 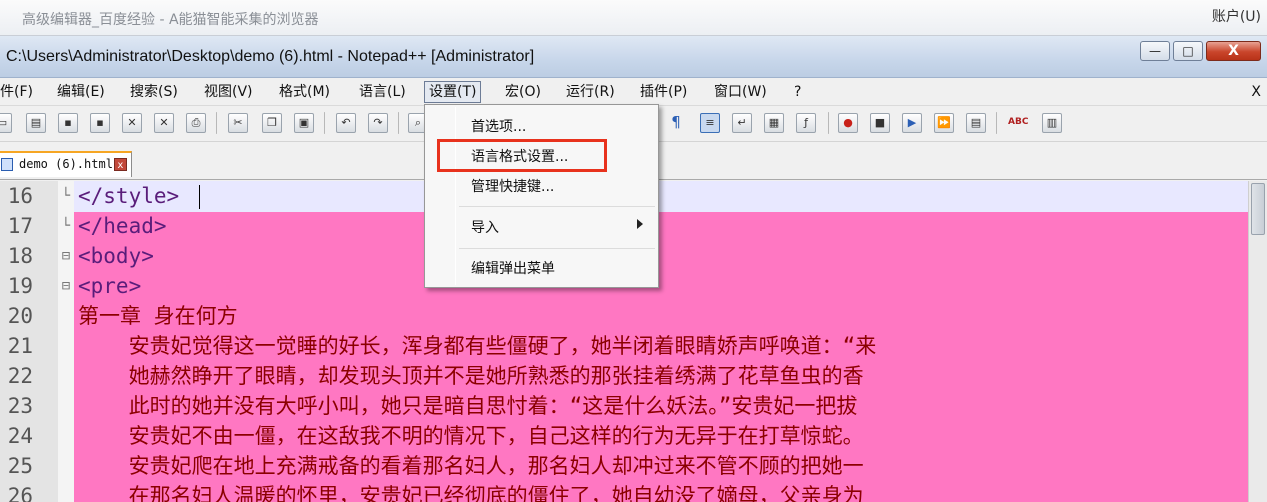 I want to click on play-macro-icon: ▶, so click(x=912, y=123).